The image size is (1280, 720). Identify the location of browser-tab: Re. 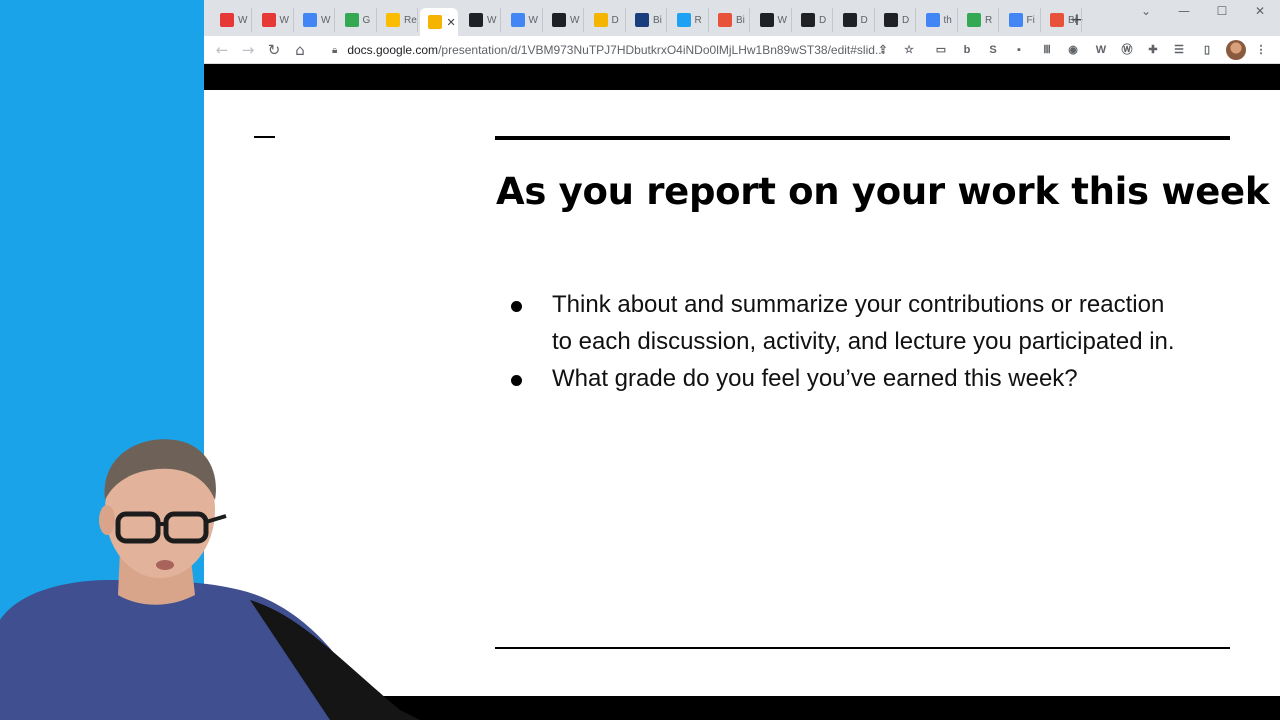
(398, 20).